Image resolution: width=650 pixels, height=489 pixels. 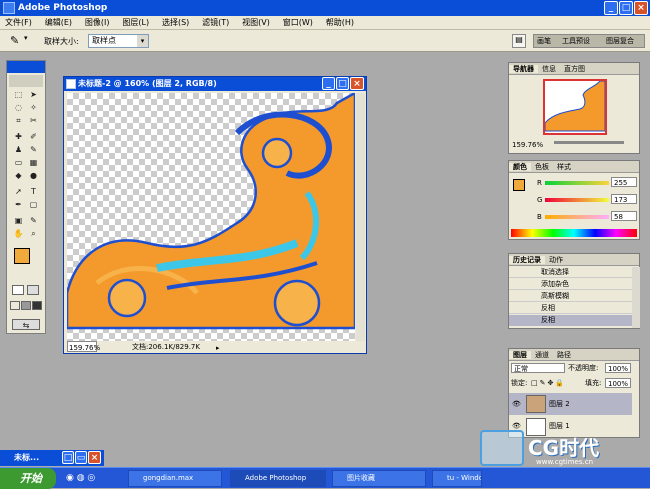 What do you see at coordinates (33, 233) in the screenshot?
I see `zoom-icon: ⌕` at bounding box center [33, 233].